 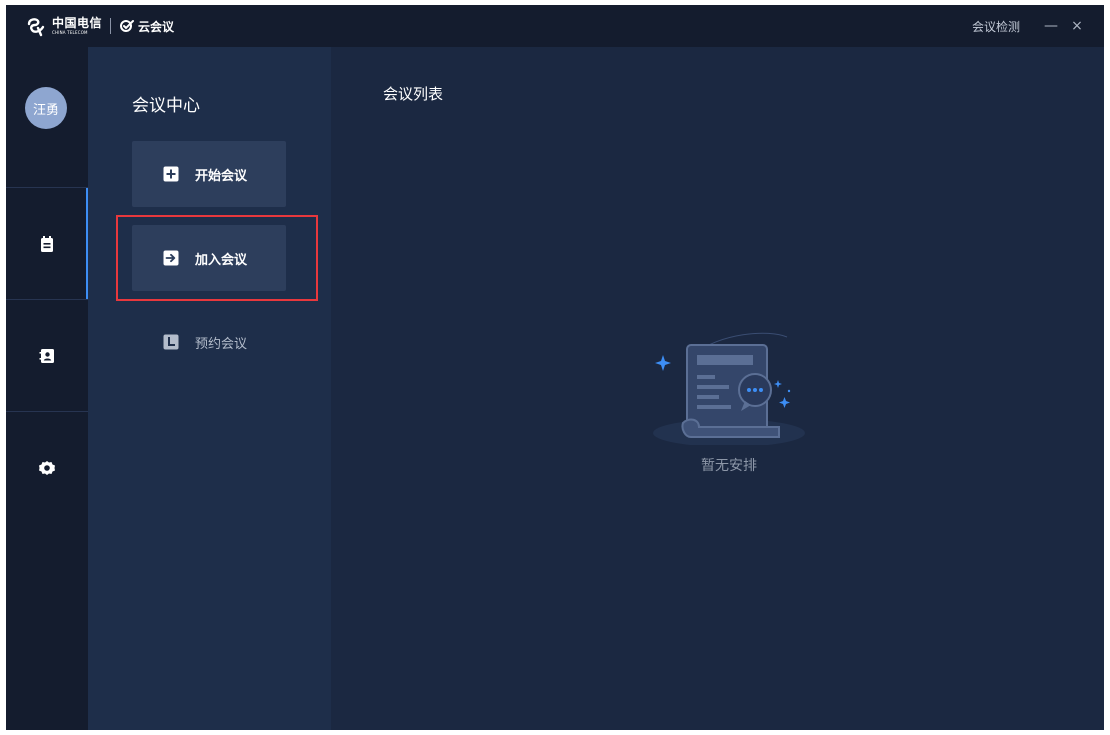 I want to click on rail-item-settings, so click(x=47, y=467).